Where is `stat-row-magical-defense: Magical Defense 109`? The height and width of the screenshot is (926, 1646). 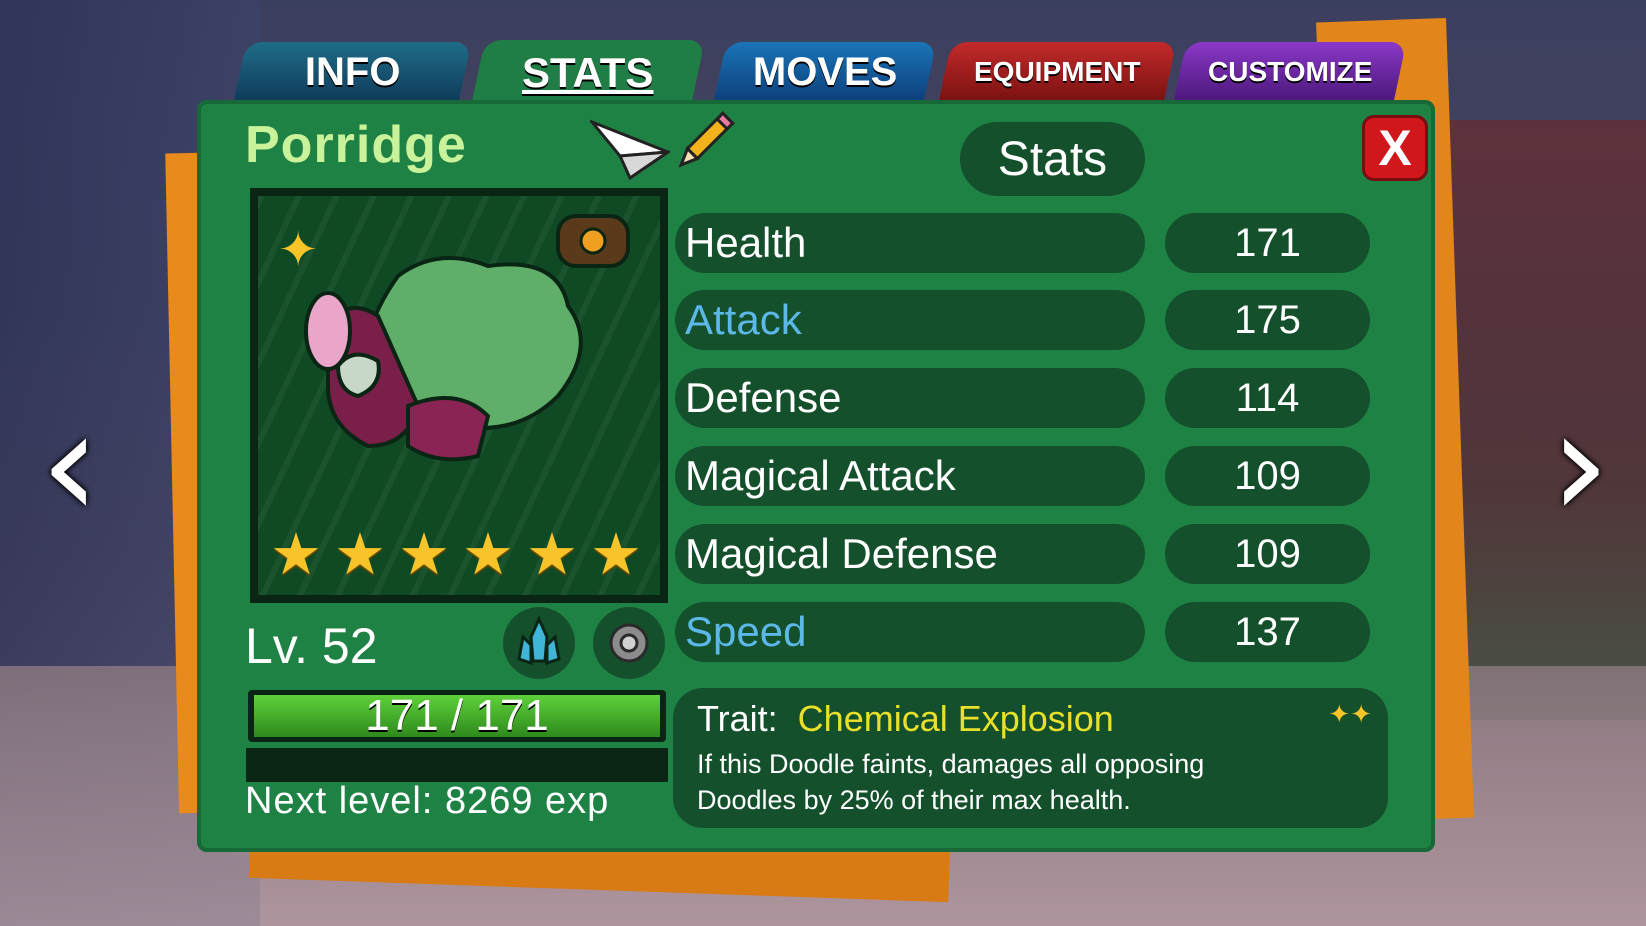
stat-row-magical-defense: Magical Defense 109 is located at coordinates (1025, 554).